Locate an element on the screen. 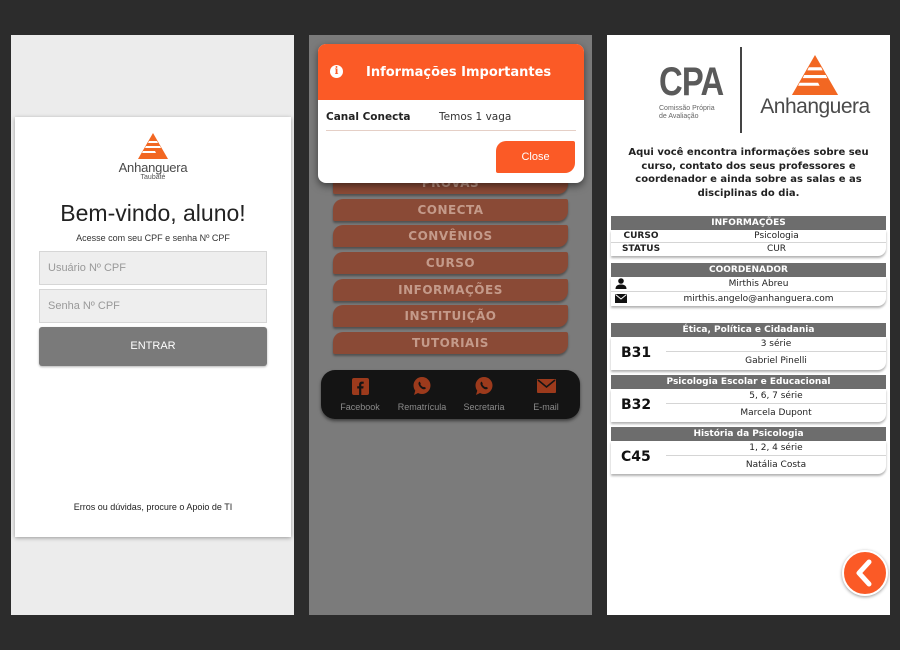  row-label: CURSO is located at coordinates (641, 236).